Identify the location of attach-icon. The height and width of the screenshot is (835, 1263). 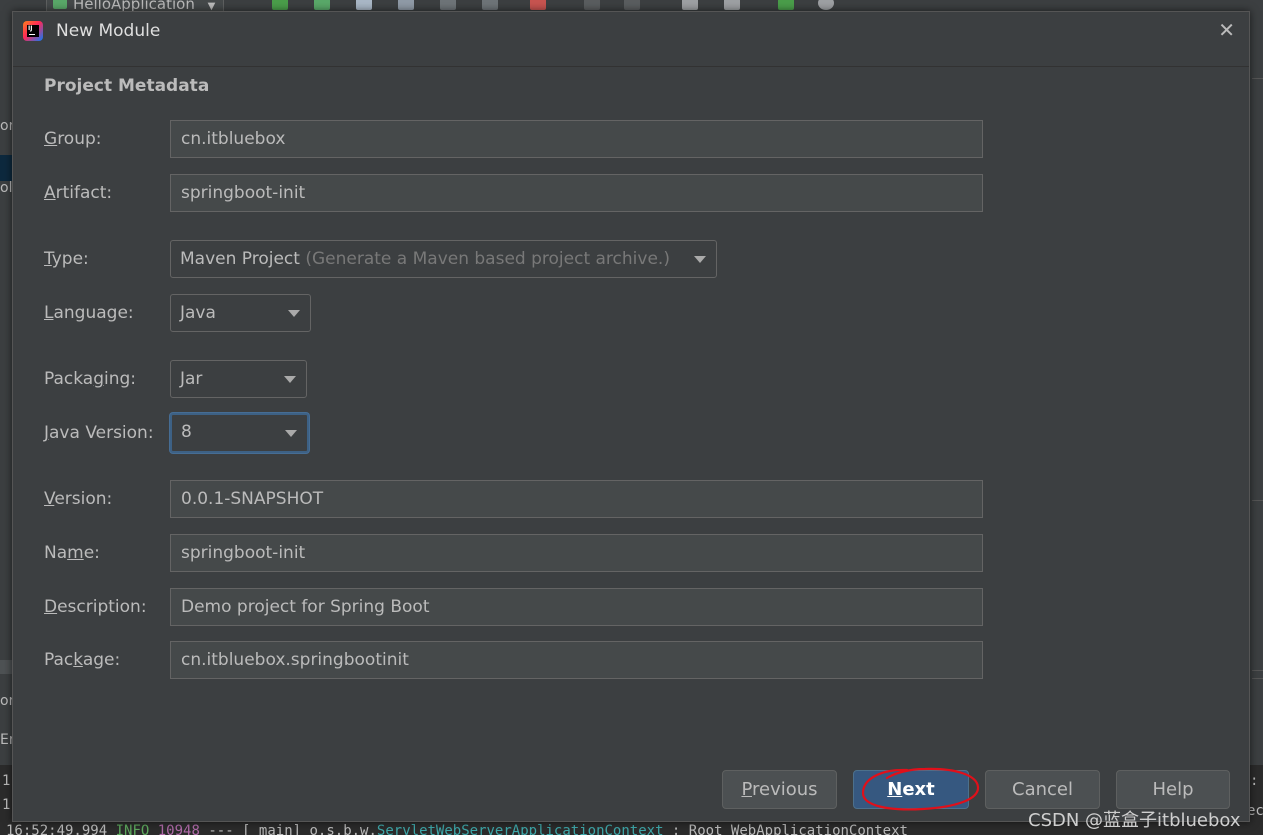
(448, 5).